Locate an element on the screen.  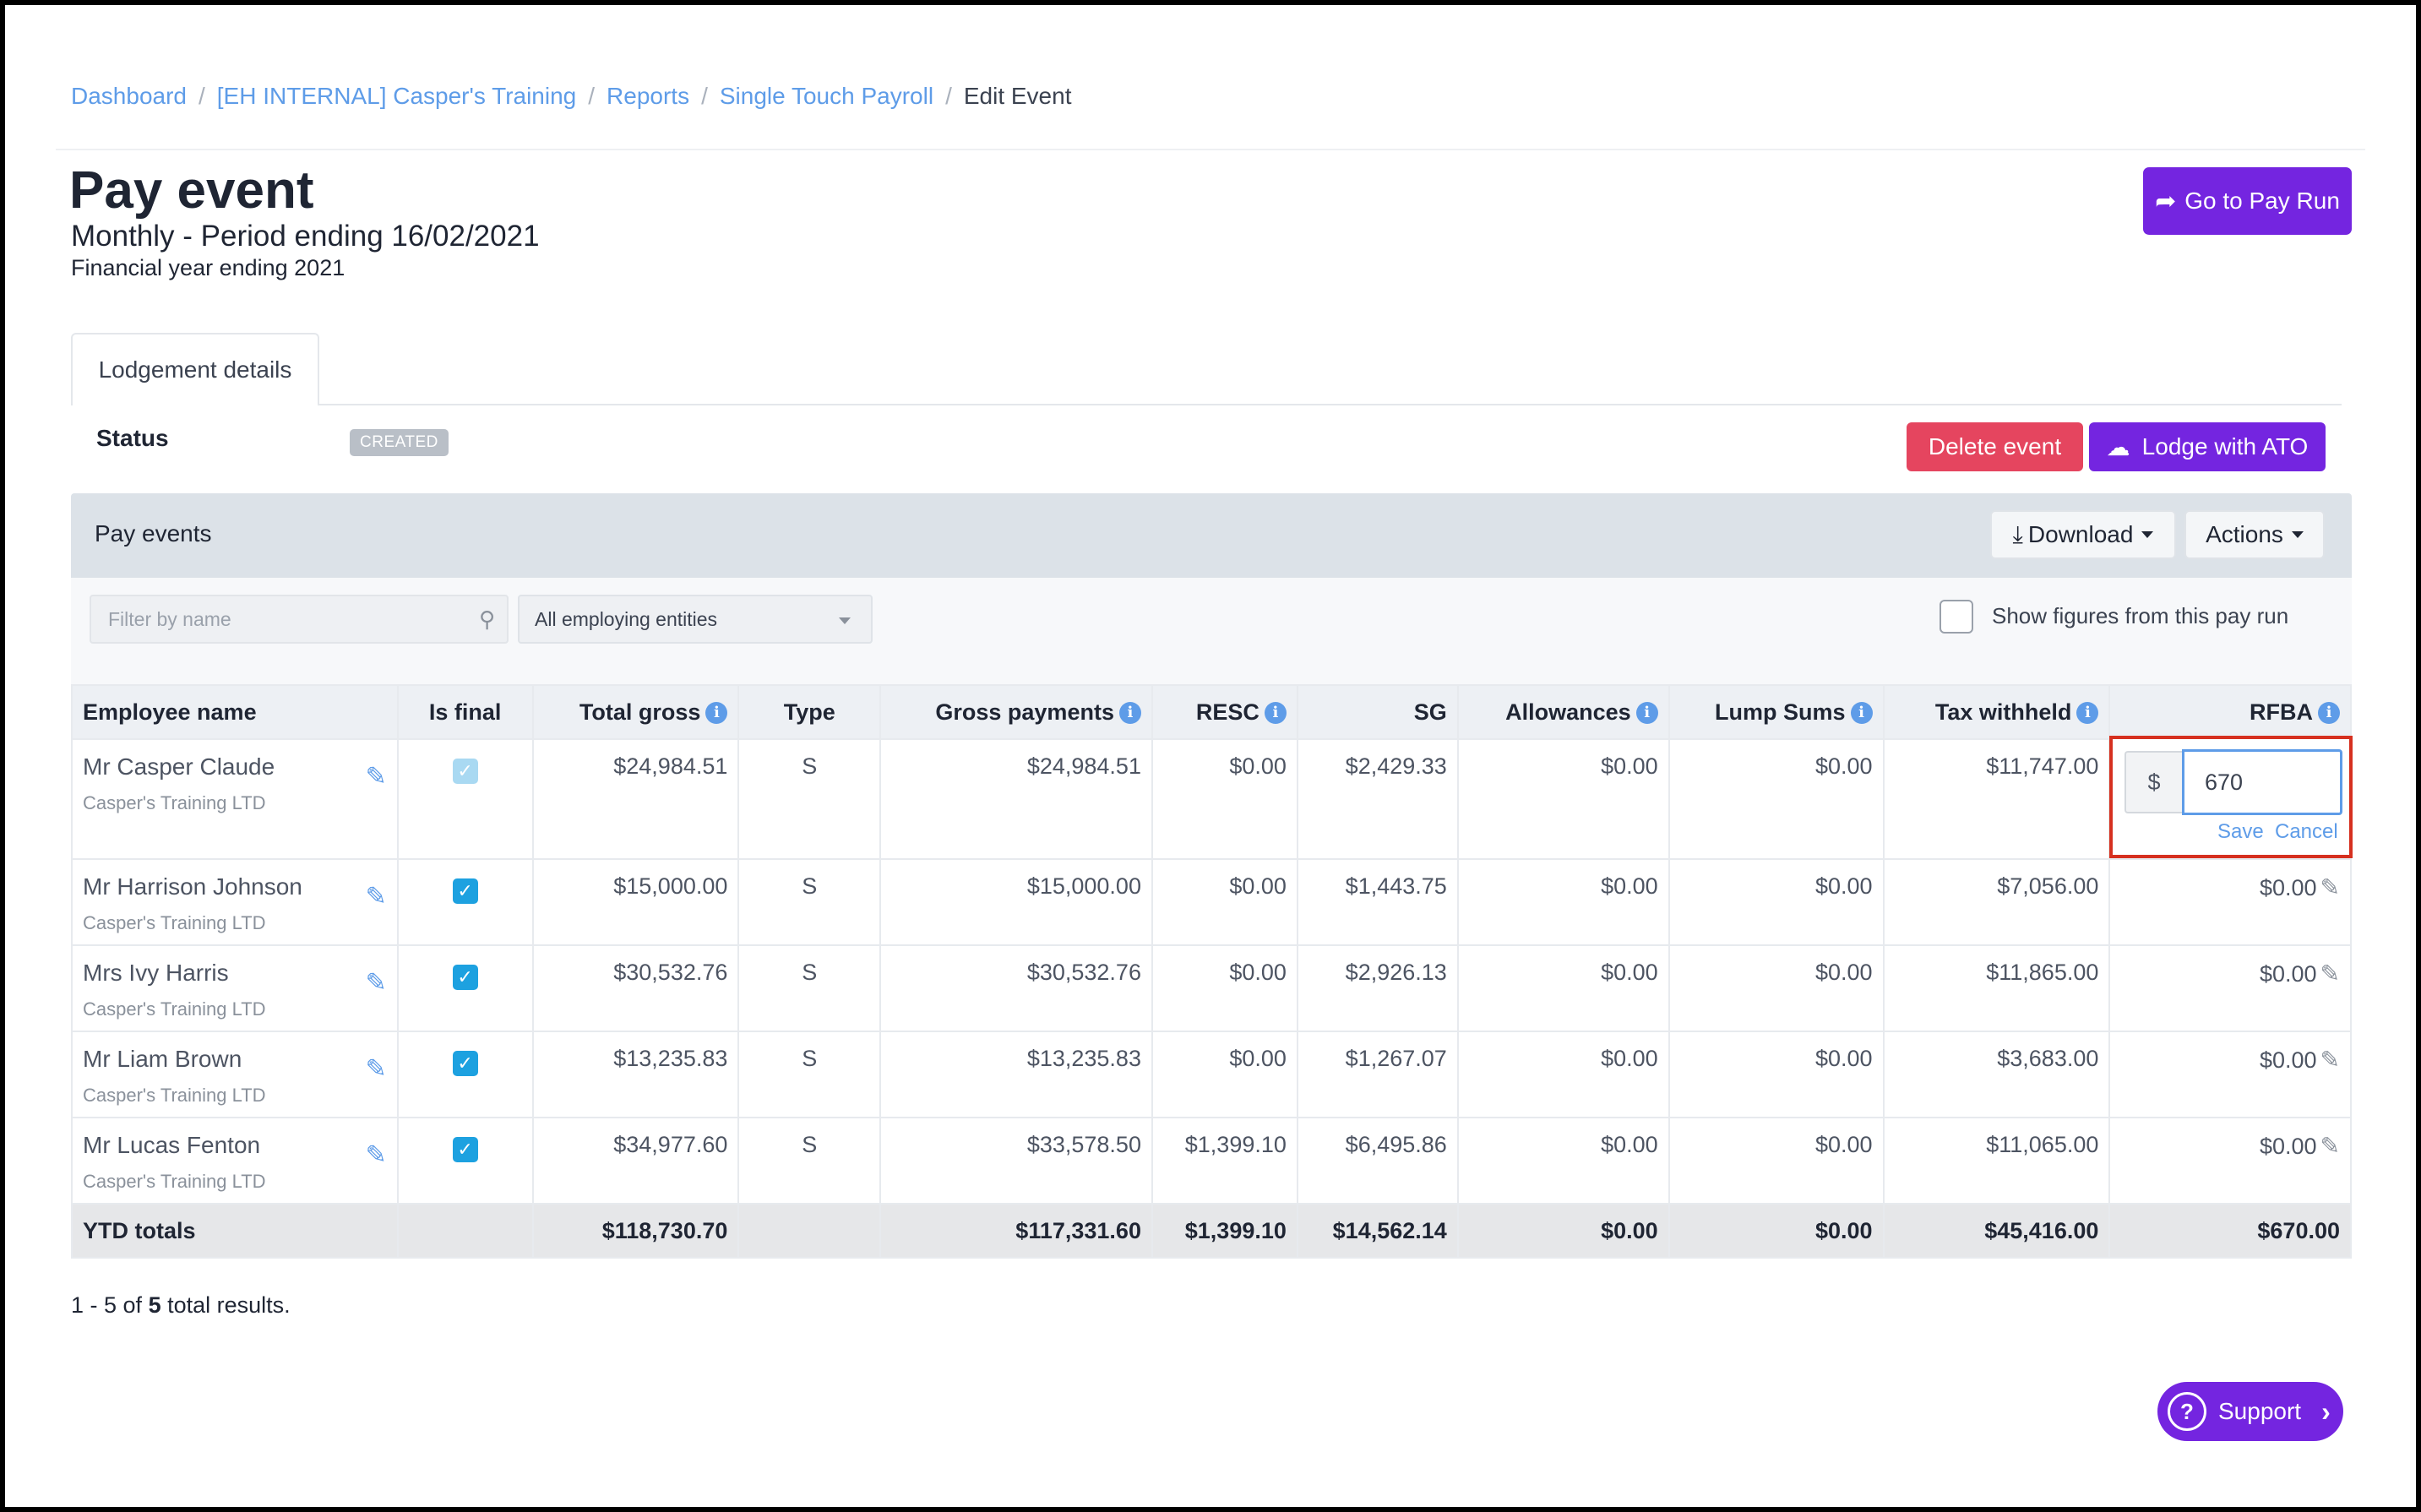
gross-payments-cell: $13,235.83 is located at coordinates (1016, 1074).